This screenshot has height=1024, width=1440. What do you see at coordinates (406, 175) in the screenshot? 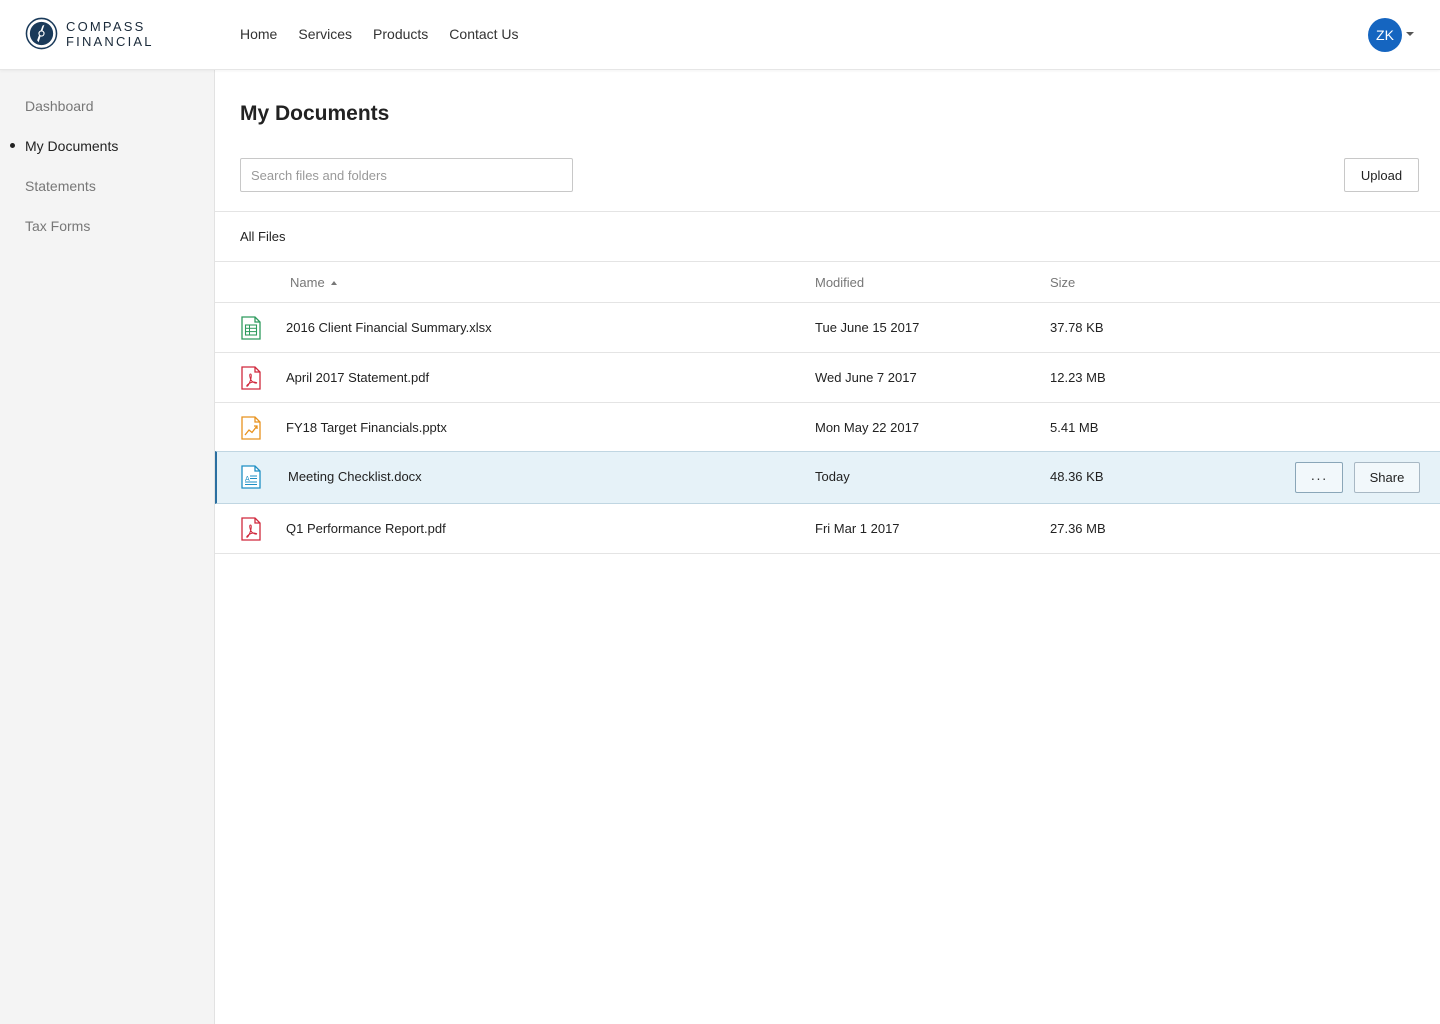
I see `search-input` at bounding box center [406, 175].